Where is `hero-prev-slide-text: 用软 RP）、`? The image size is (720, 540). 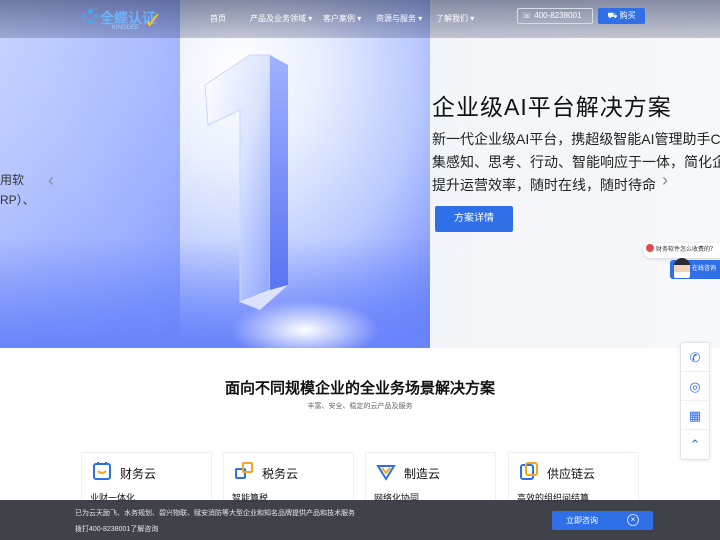
hero-prev-slide-text: 用软 RP）、 is located at coordinates (17, 190).